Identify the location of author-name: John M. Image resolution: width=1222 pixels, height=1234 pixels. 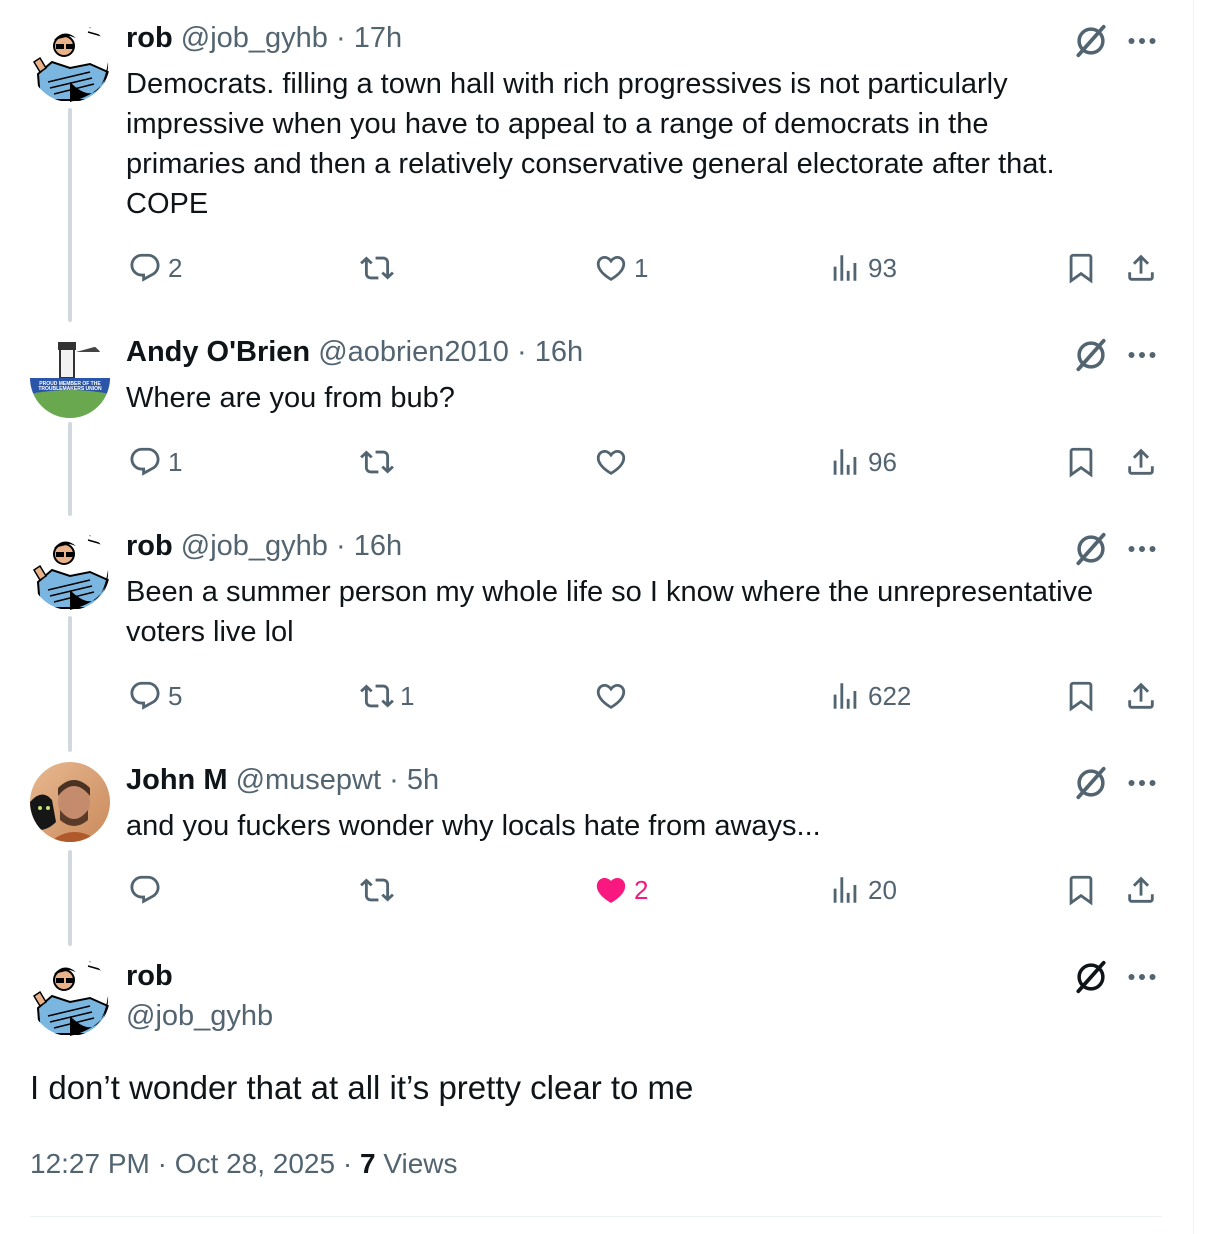
(177, 780).